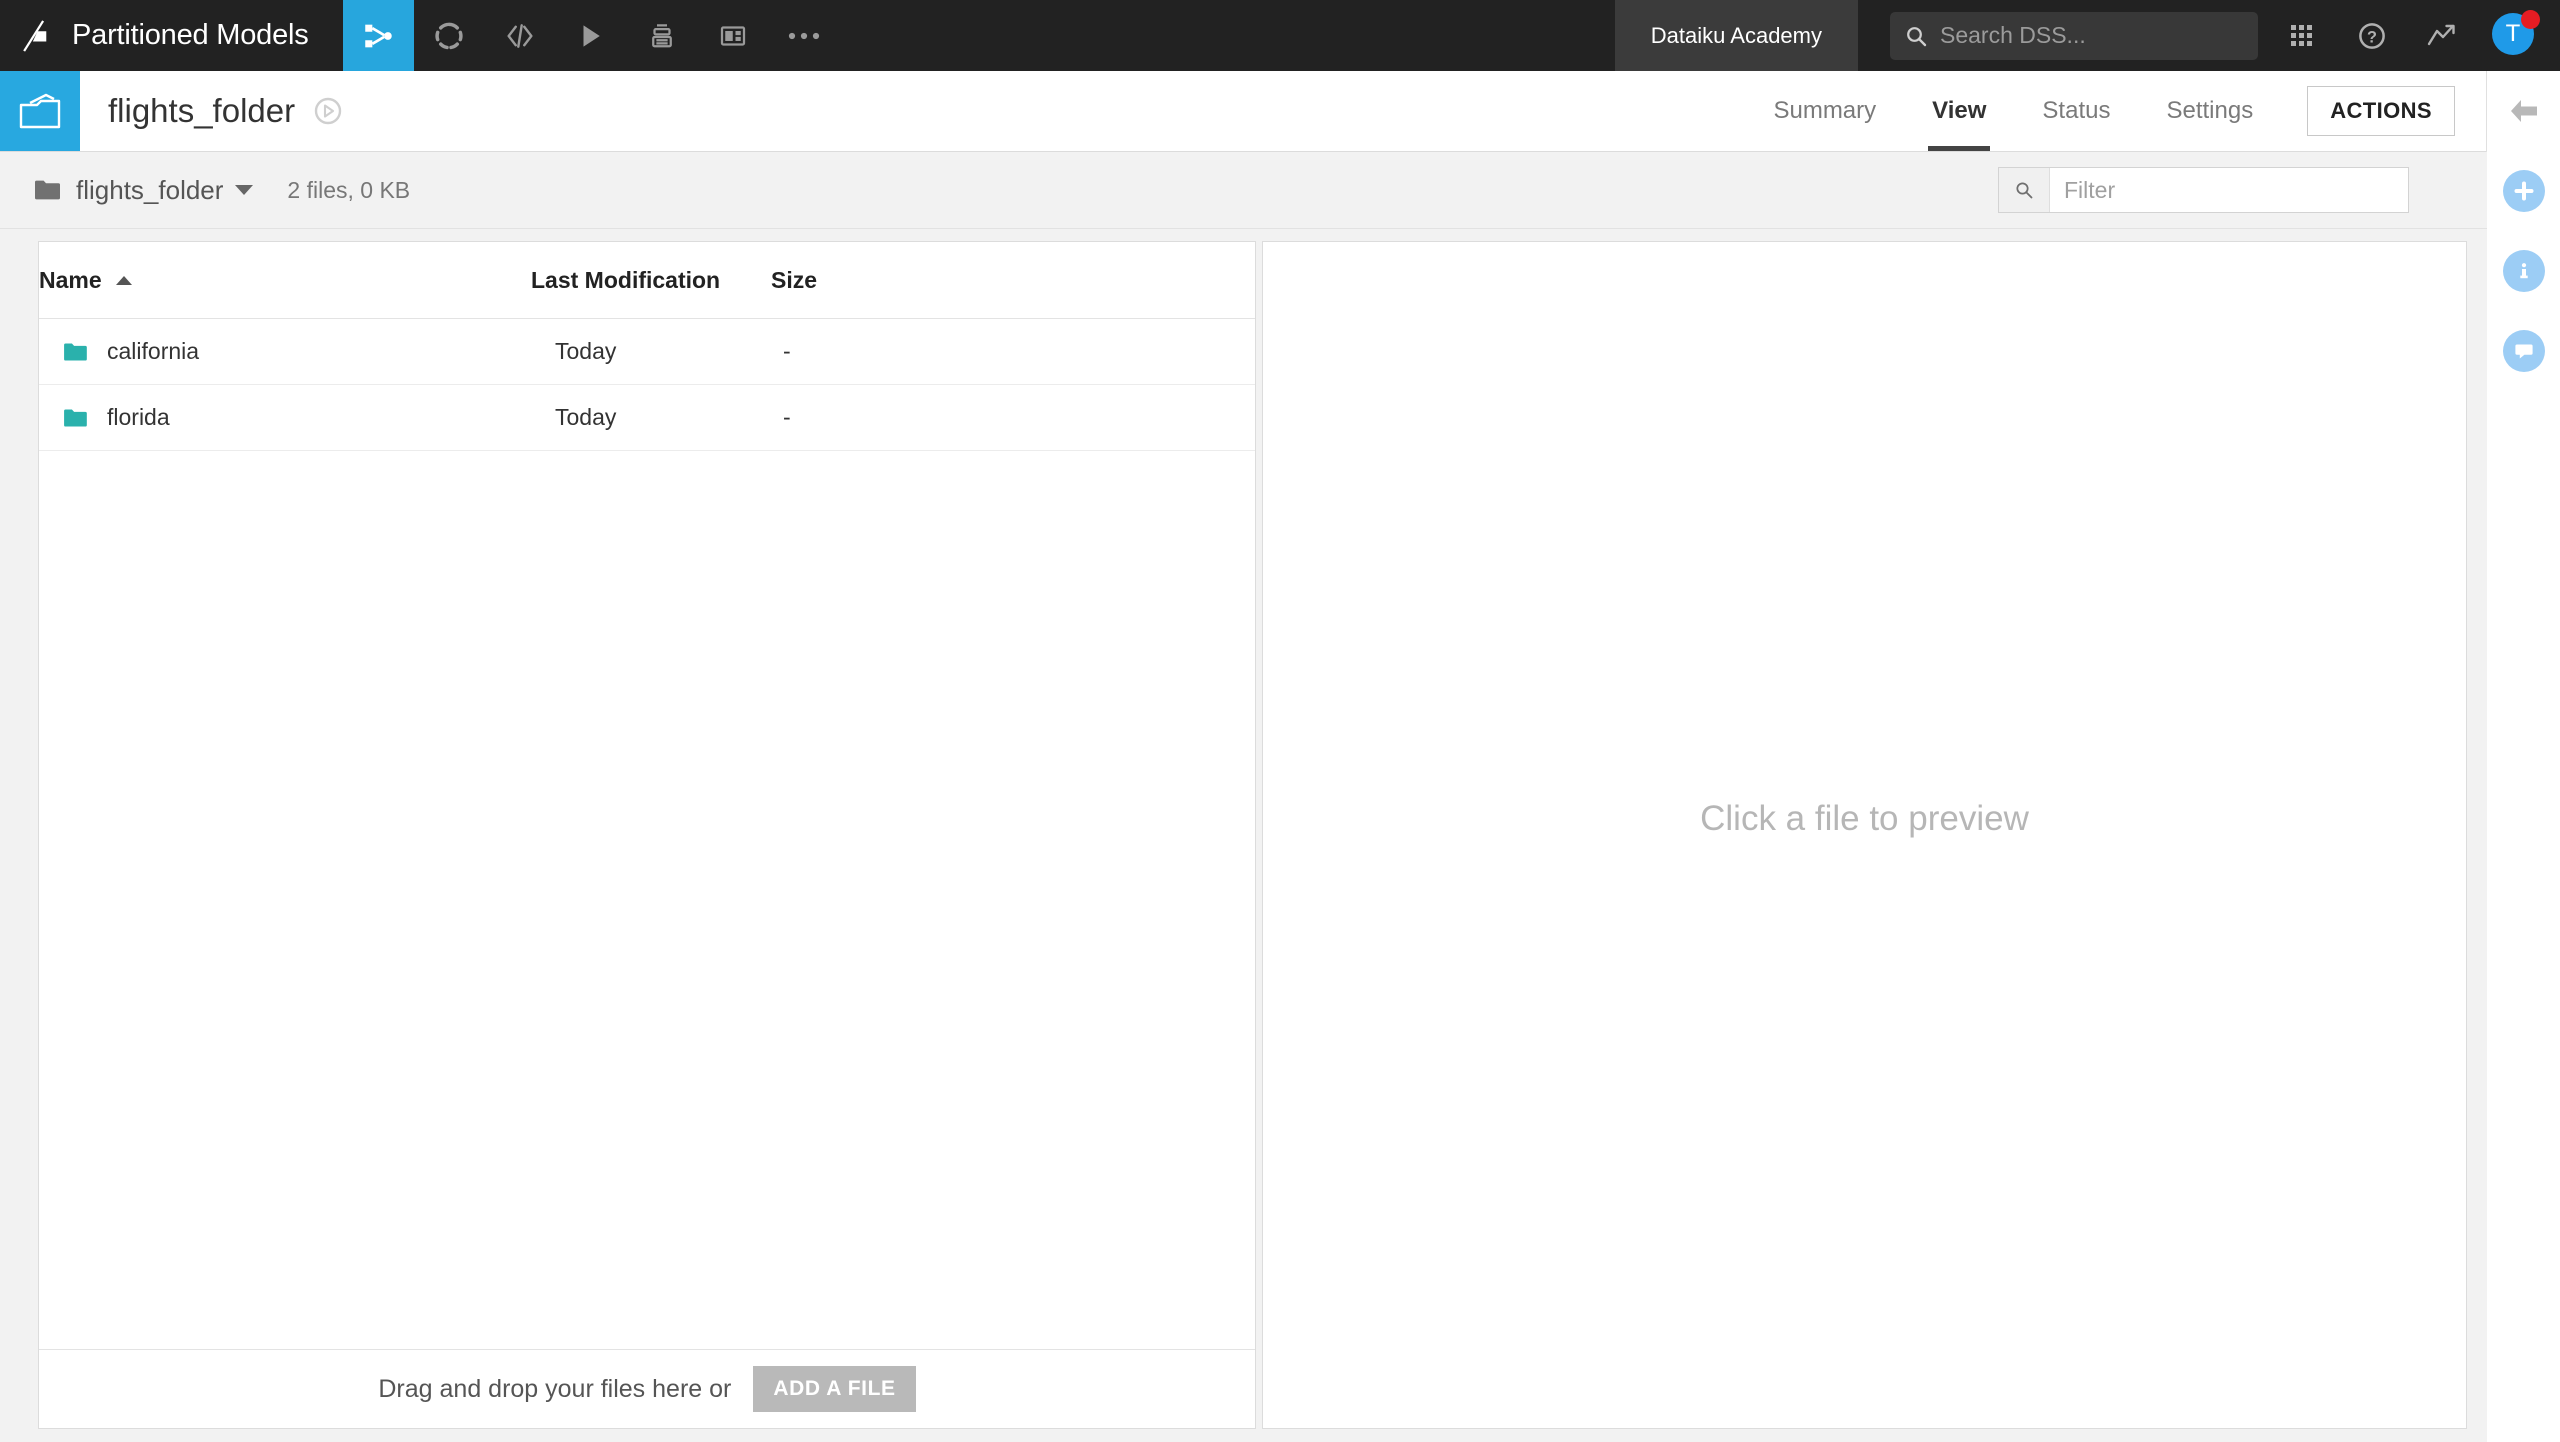 Image resolution: width=2560 pixels, height=1442 pixels. I want to click on notification-badge-icon, so click(2530, 19).